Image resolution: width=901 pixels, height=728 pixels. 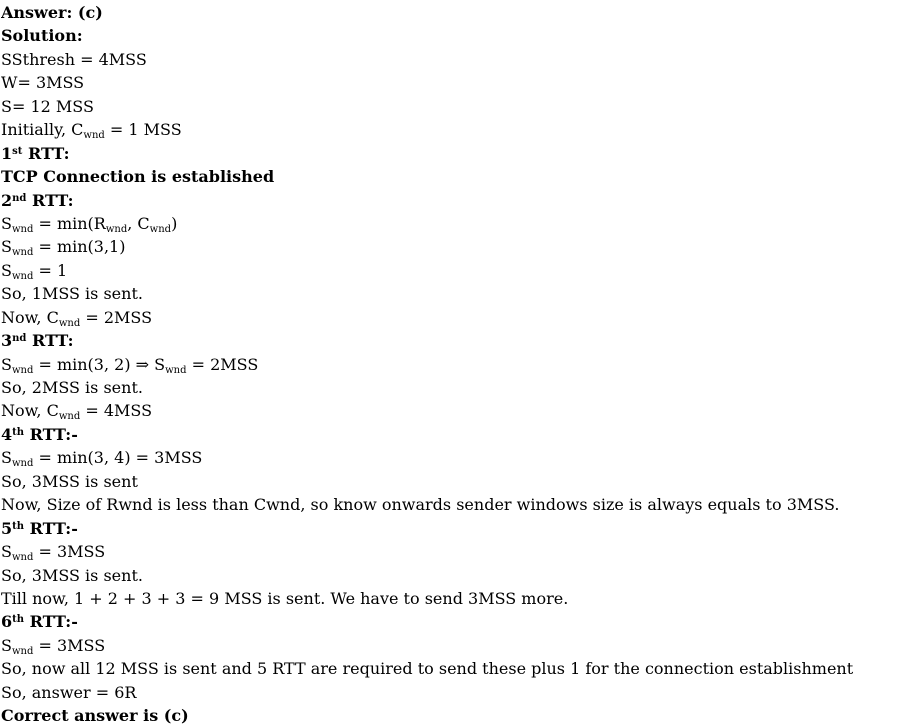 What do you see at coordinates (43, 83) in the screenshot?
I see `line-text: W= 3MSS` at bounding box center [43, 83].